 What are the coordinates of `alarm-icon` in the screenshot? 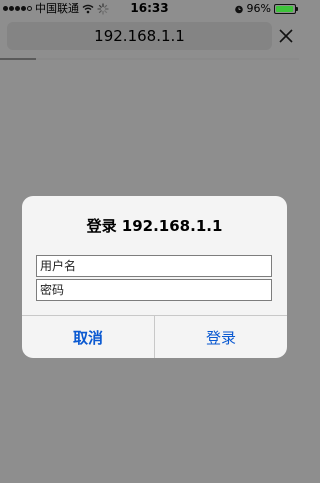 It's located at (238, 9).